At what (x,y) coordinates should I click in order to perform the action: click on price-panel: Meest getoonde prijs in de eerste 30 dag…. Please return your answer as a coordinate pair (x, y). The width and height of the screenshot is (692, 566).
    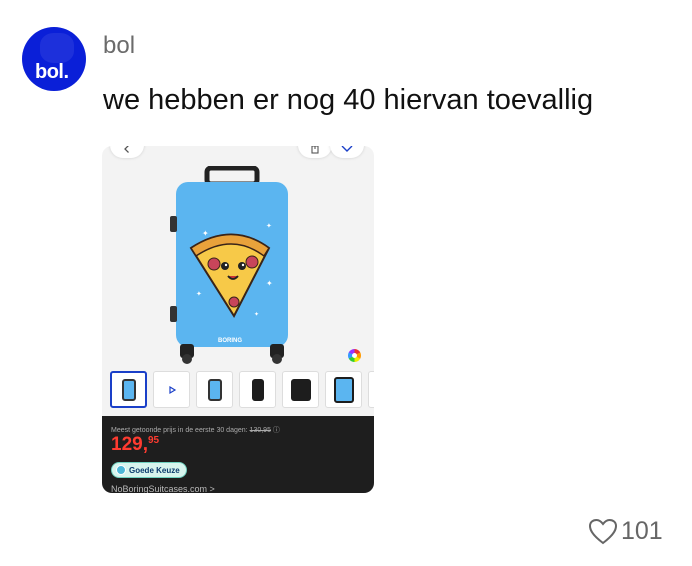
    Looking at the image, I should click on (238, 454).